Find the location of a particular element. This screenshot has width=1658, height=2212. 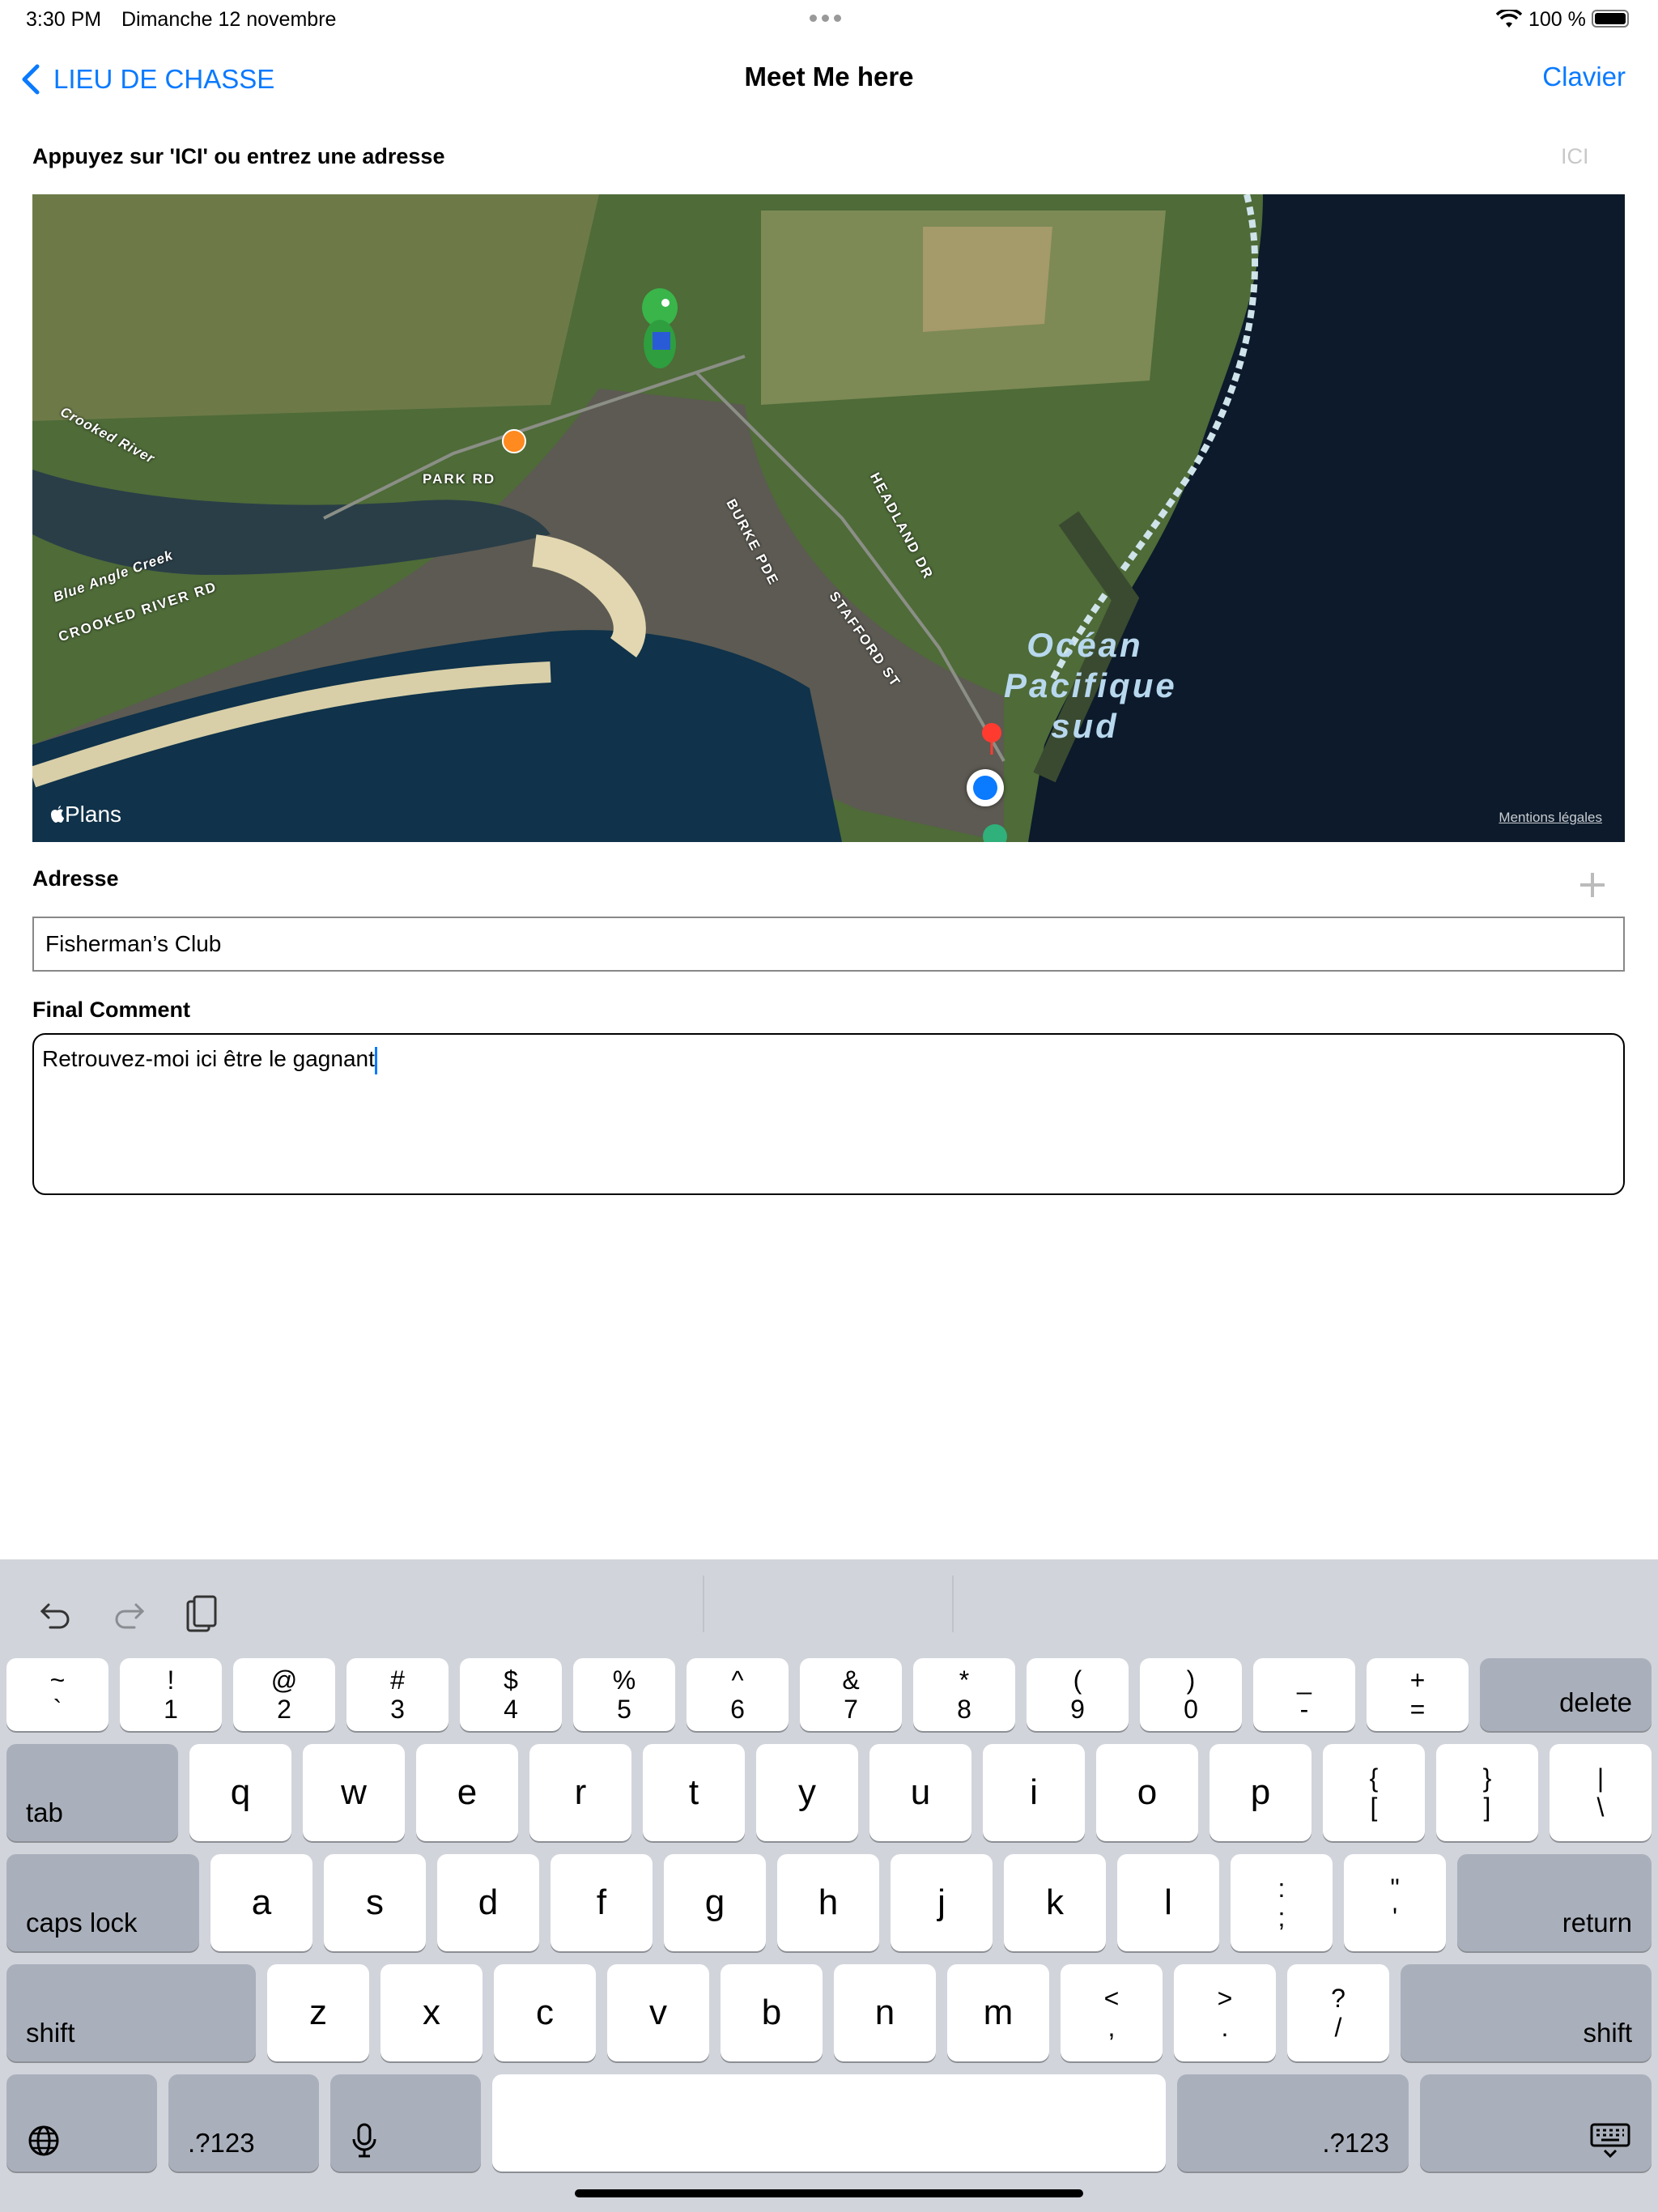

key-m: m is located at coordinates (998, 2013).